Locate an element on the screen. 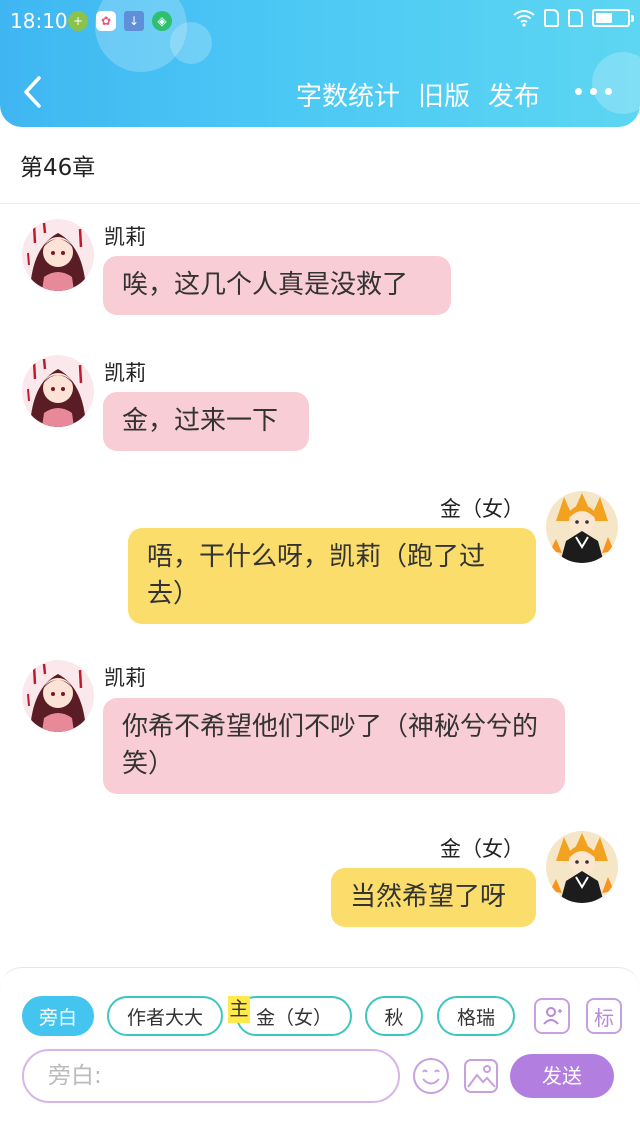 This screenshot has height=1138, width=640. send-button: 发送 is located at coordinates (562, 1076).